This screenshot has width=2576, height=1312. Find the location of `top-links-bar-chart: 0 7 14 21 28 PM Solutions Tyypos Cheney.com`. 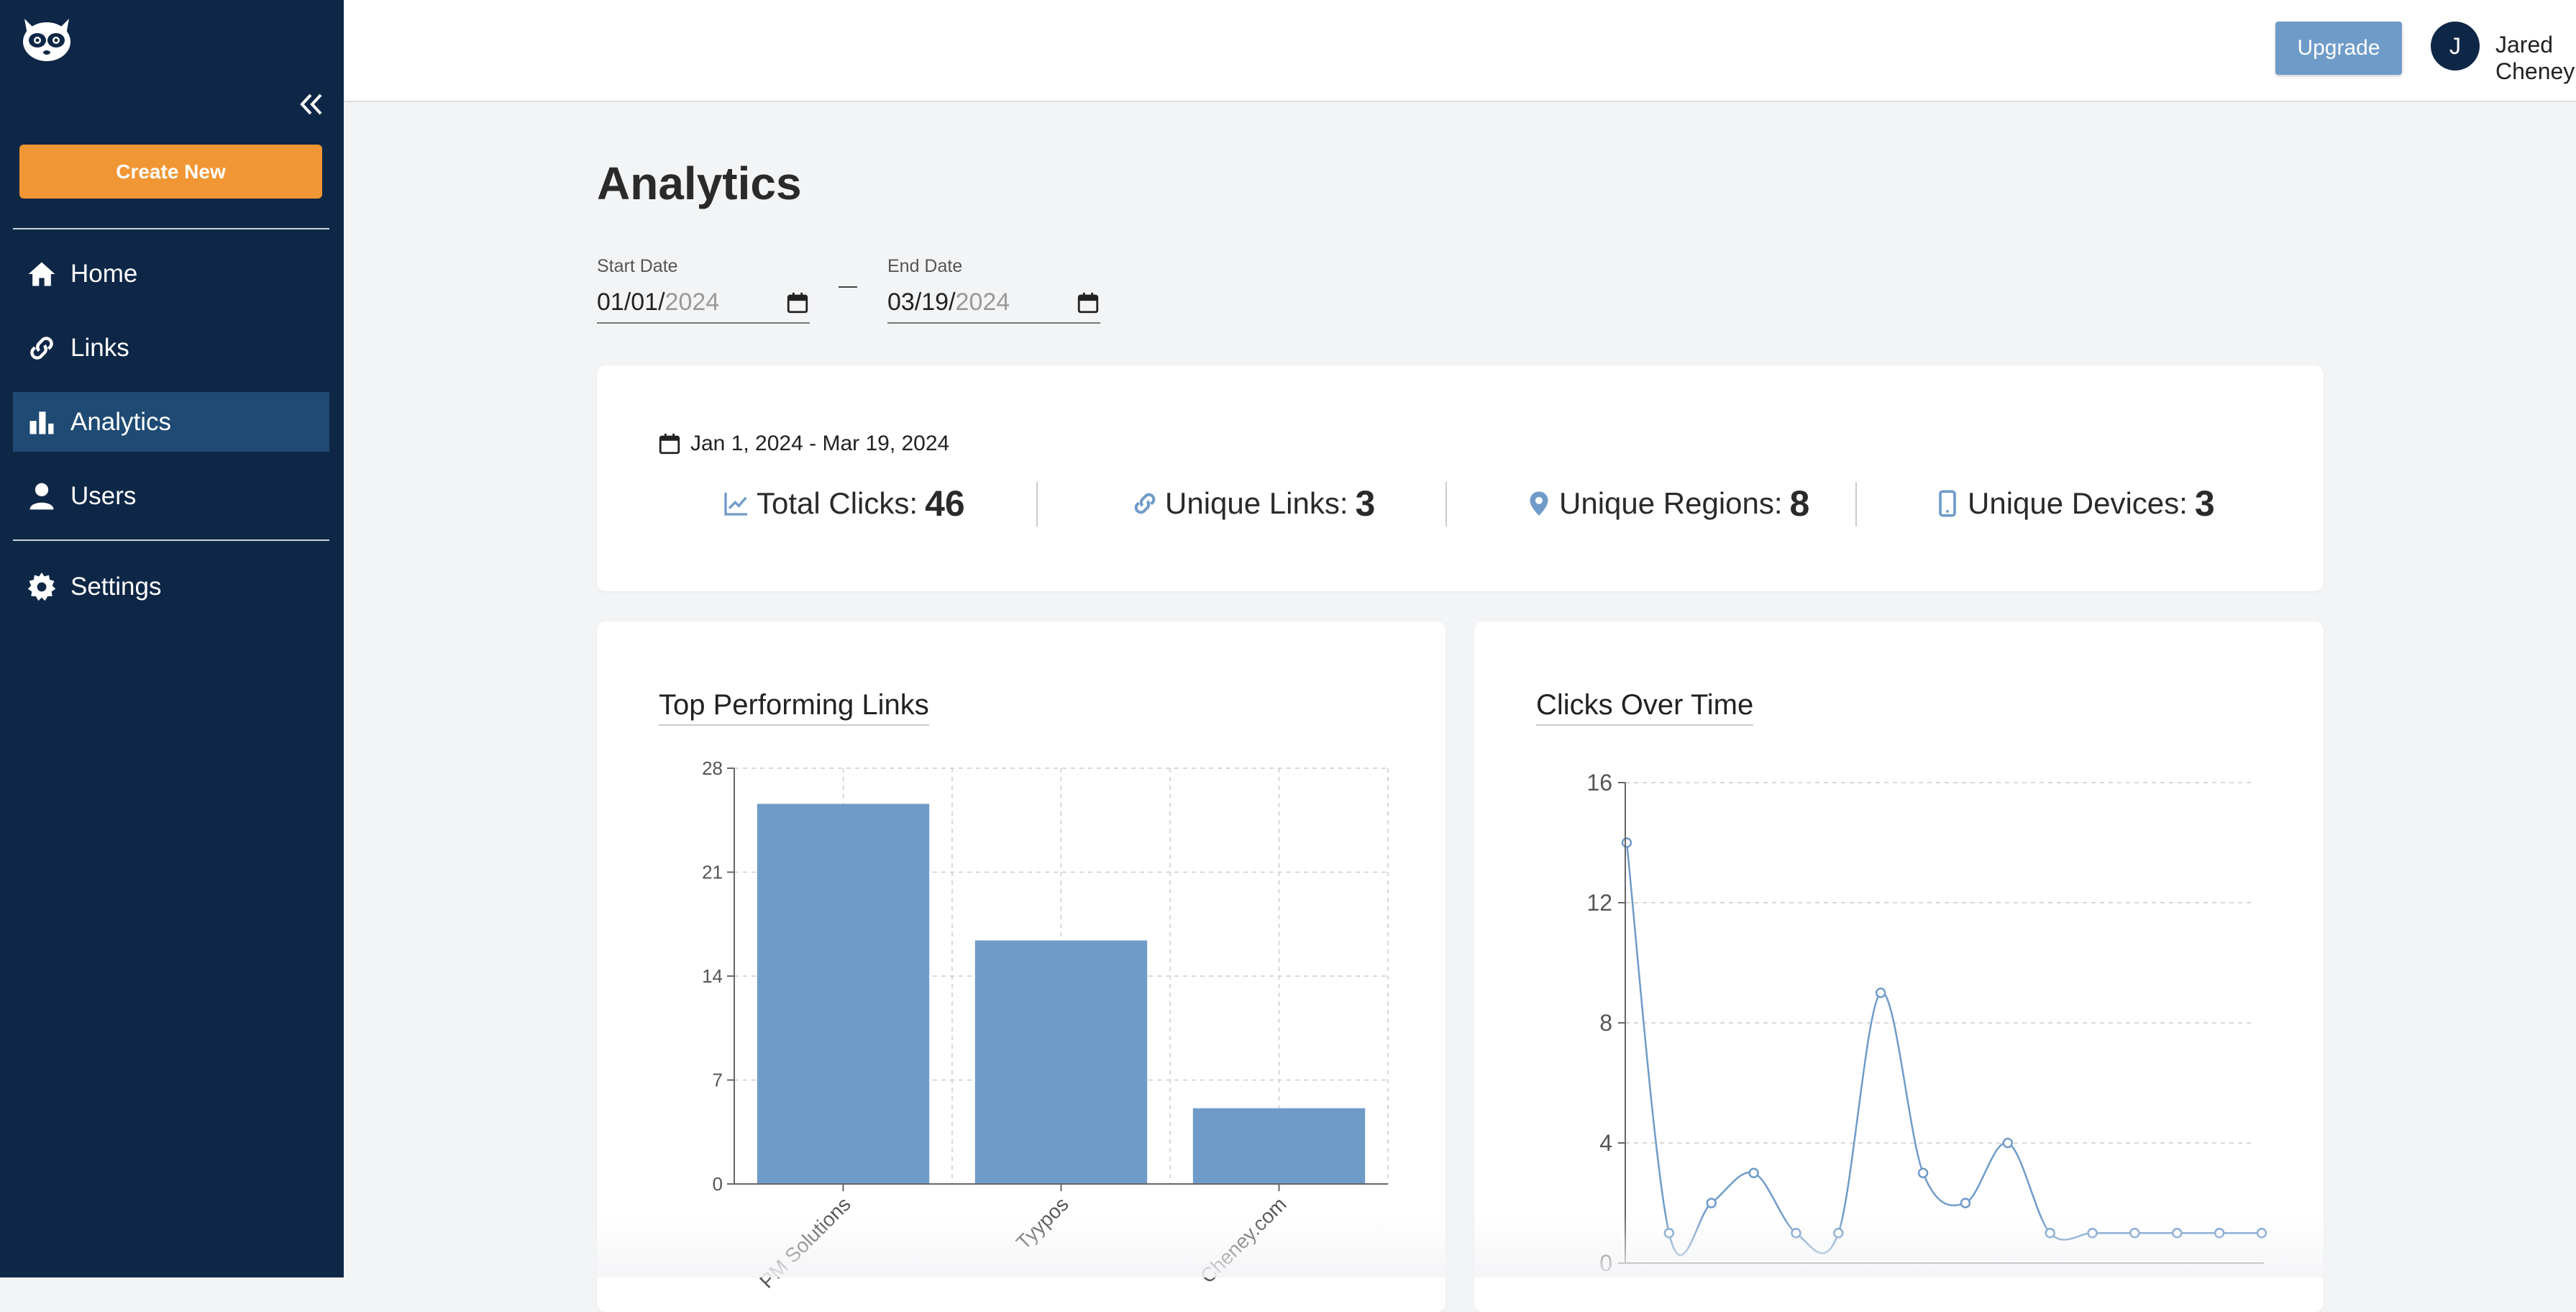

top-links-bar-chart: 0 7 14 21 28 PM Solutions Tyypos Cheney.com is located at coordinates (1045, 1025).